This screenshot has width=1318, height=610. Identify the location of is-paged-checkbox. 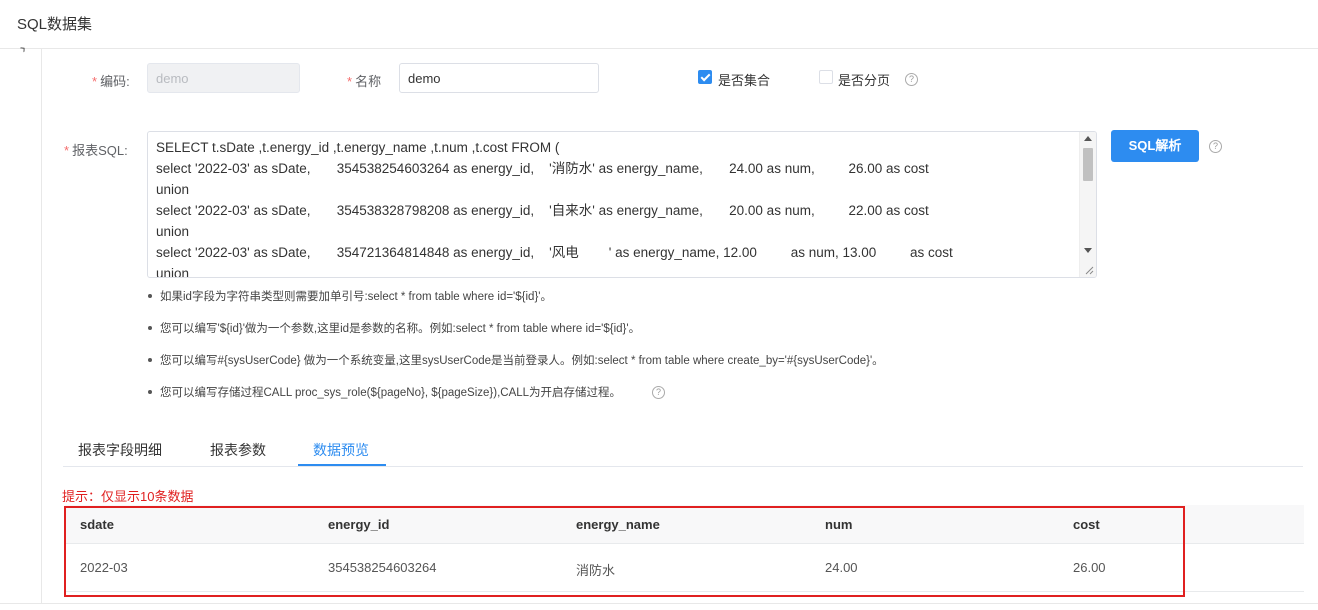
(826, 77).